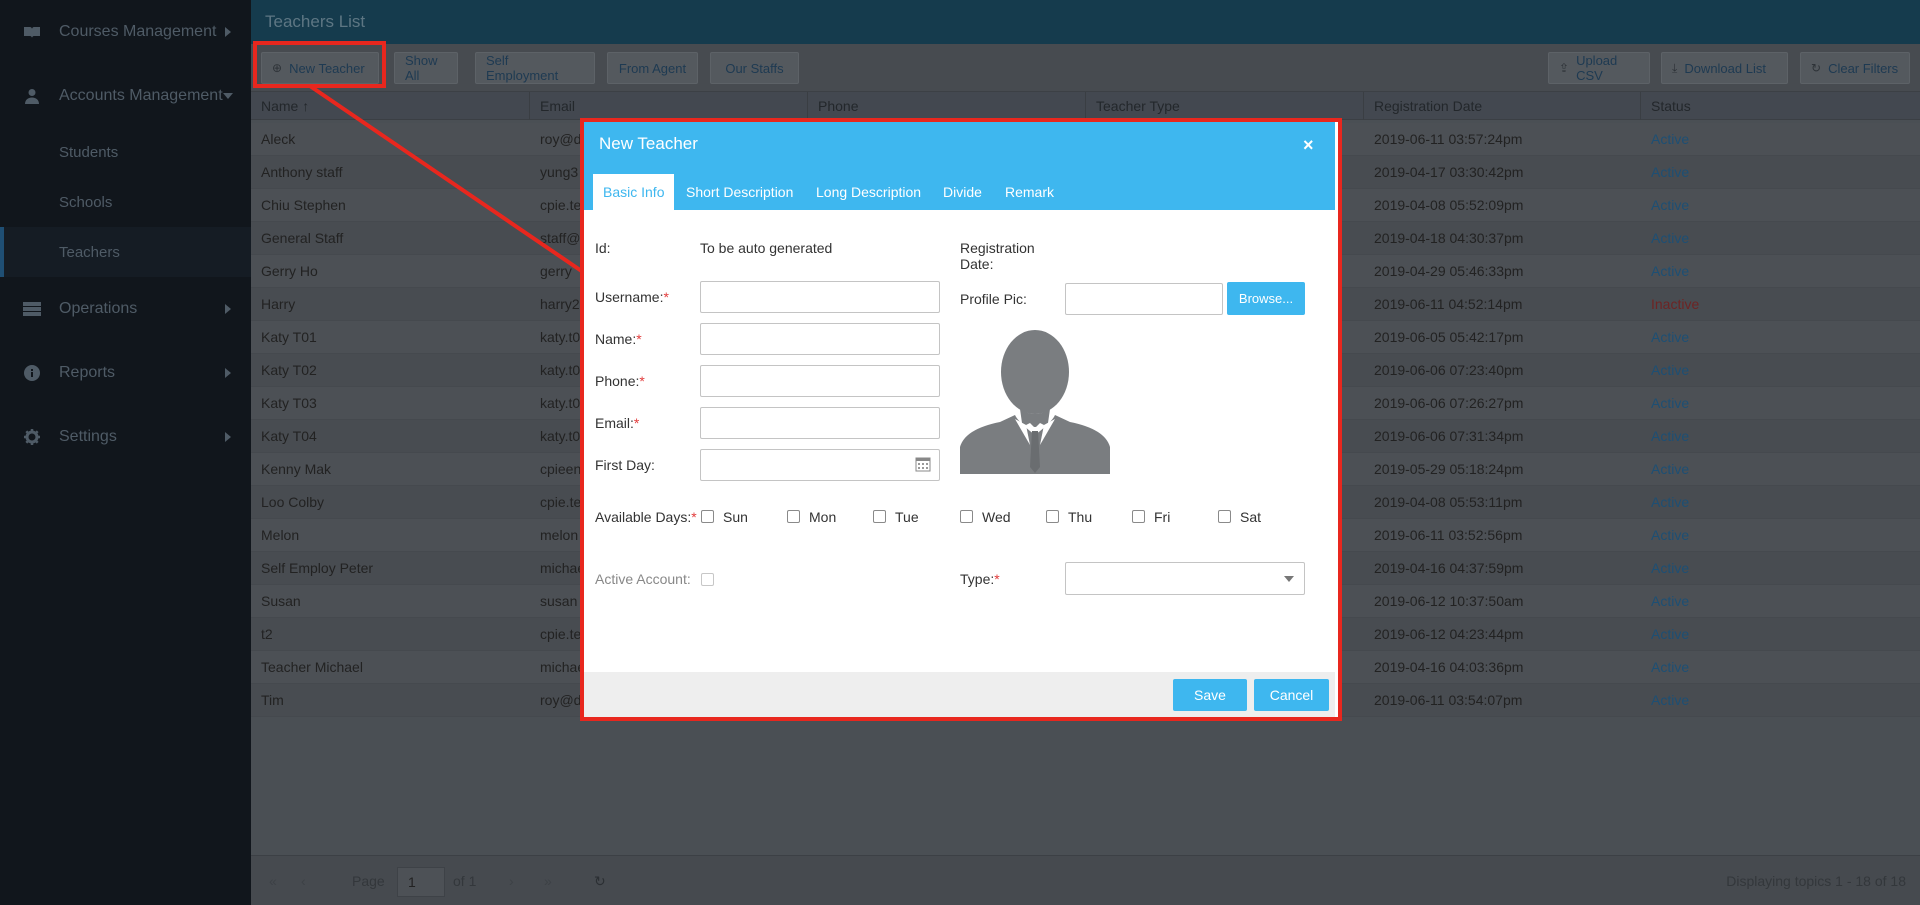 The image size is (1920, 905). I want to click on button-label: Upload CSV, so click(1597, 68).